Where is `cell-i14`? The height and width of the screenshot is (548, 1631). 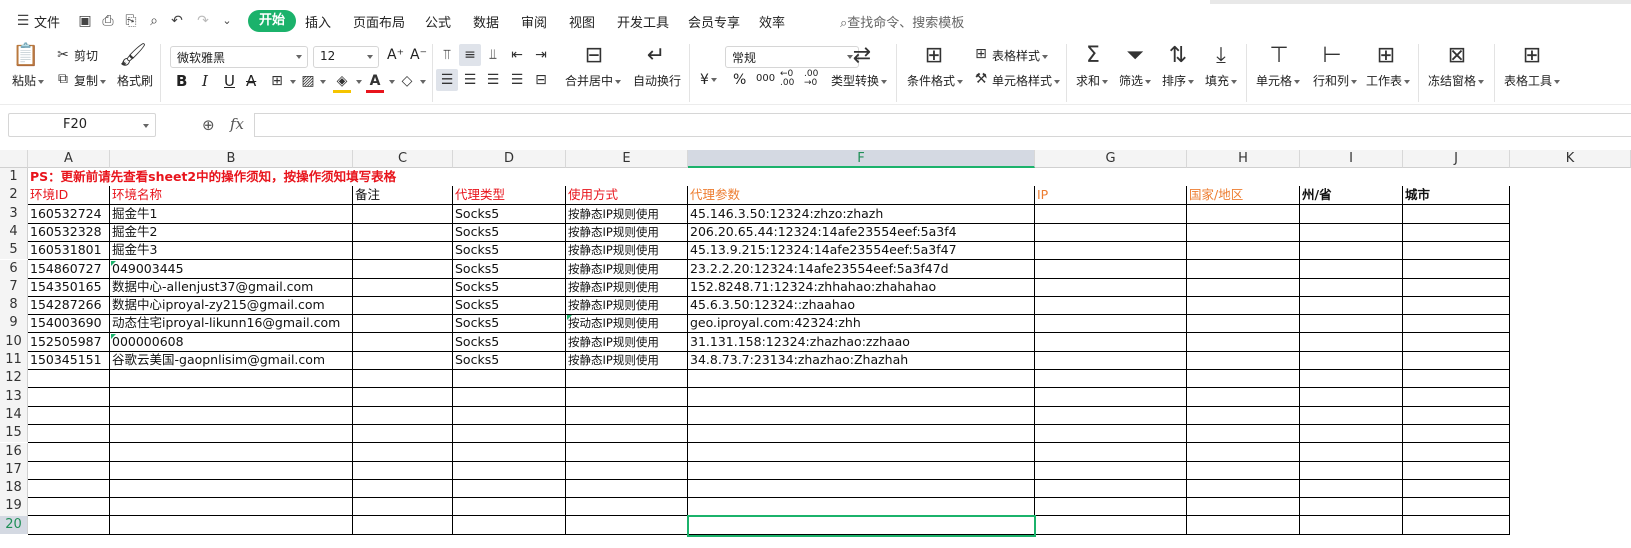 cell-i14 is located at coordinates (1351, 415).